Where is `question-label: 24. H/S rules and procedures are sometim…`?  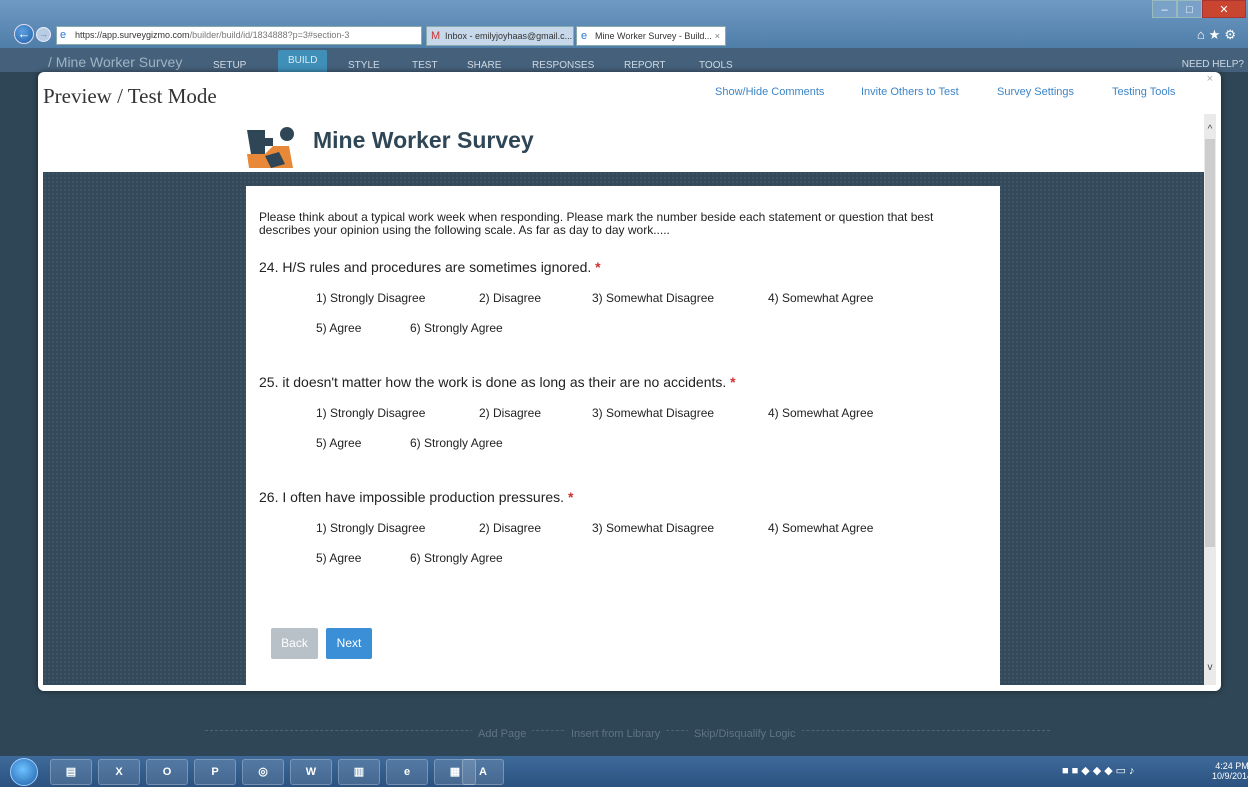
question-label: 24. H/S rules and procedures are sometim… is located at coordinates (624, 267).